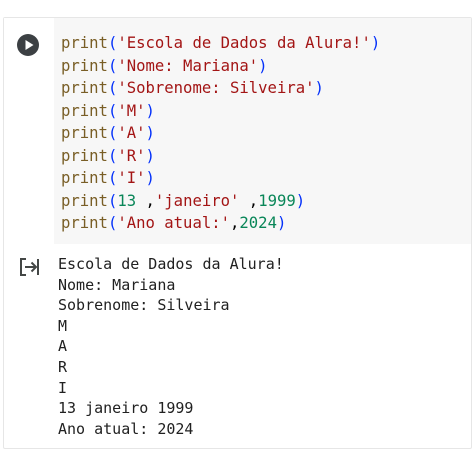 The image size is (474, 451). What do you see at coordinates (63, 387) in the screenshot?
I see `output-line: I` at bounding box center [63, 387].